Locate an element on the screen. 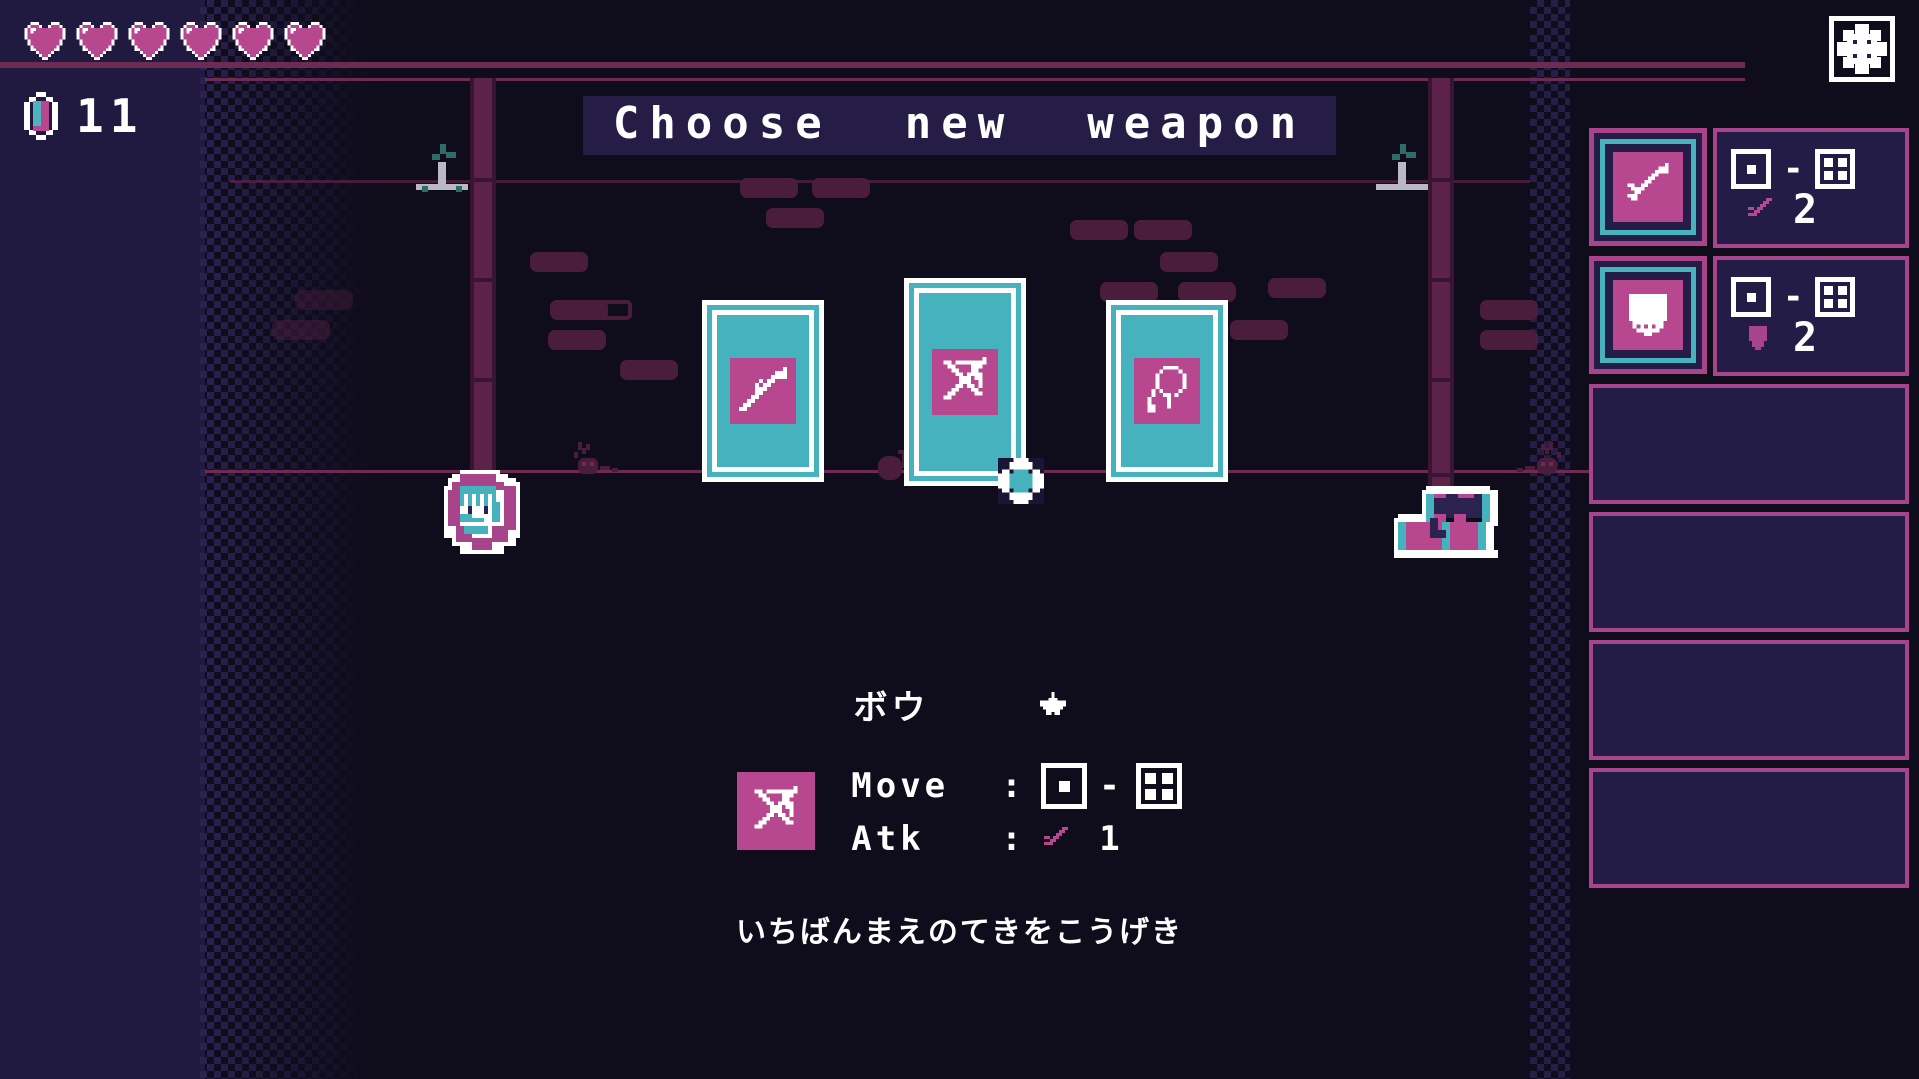  weapon-name-row: ボウ is located at coordinates (960, 704).